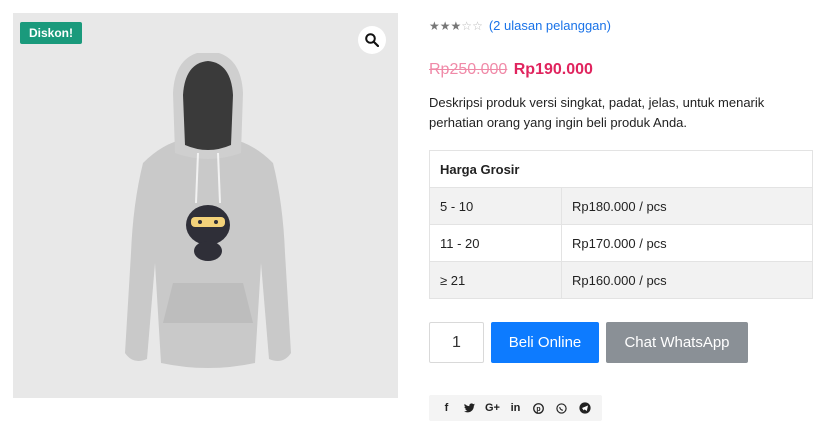 Image resolution: width=827 pixels, height=445 pixels. I want to click on unit-price: Rp180.000 / pcs, so click(687, 206).